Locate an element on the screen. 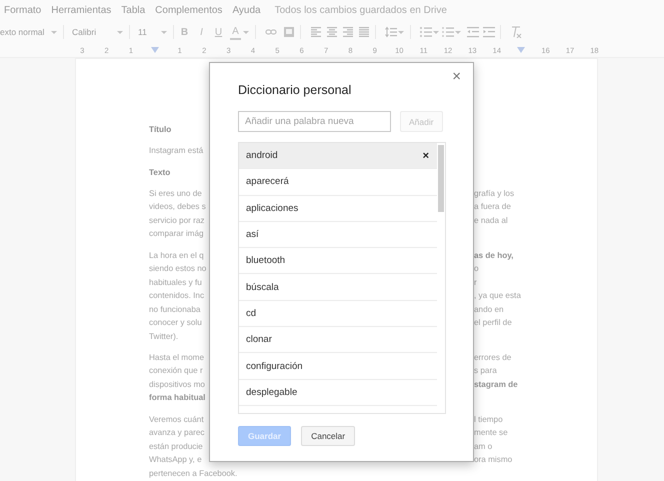  document-text: dispositivos mo is located at coordinates (177, 384).